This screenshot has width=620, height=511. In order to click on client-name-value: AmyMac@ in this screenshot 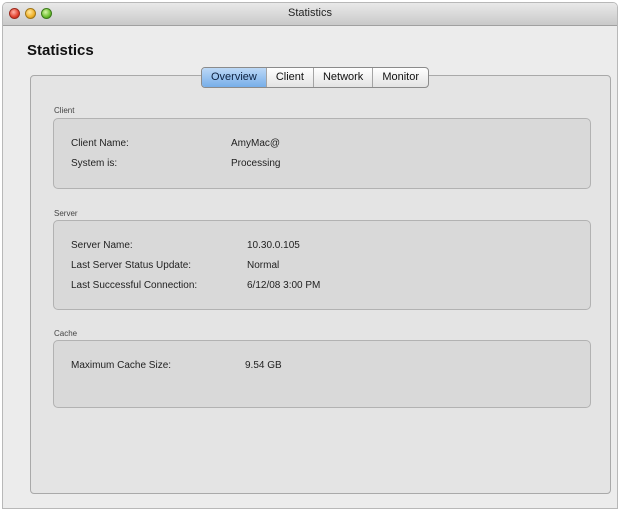, I will do `click(256, 143)`.